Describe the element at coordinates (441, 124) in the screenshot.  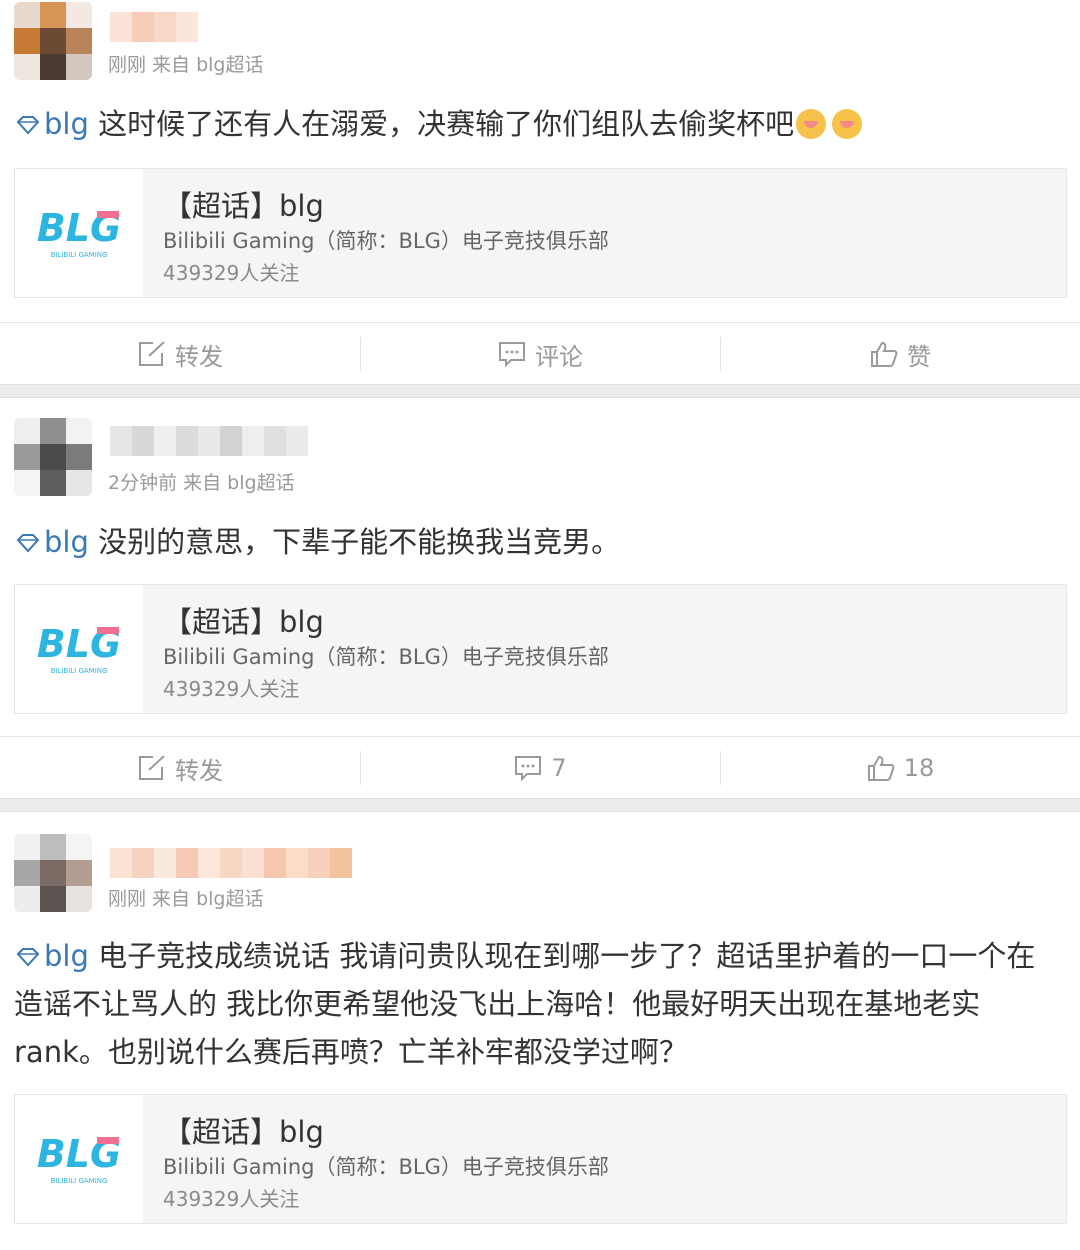
I see `post-text: 这时候了还有人在溺爱，决赛输了你们组队去偷奖杯吧` at that location.